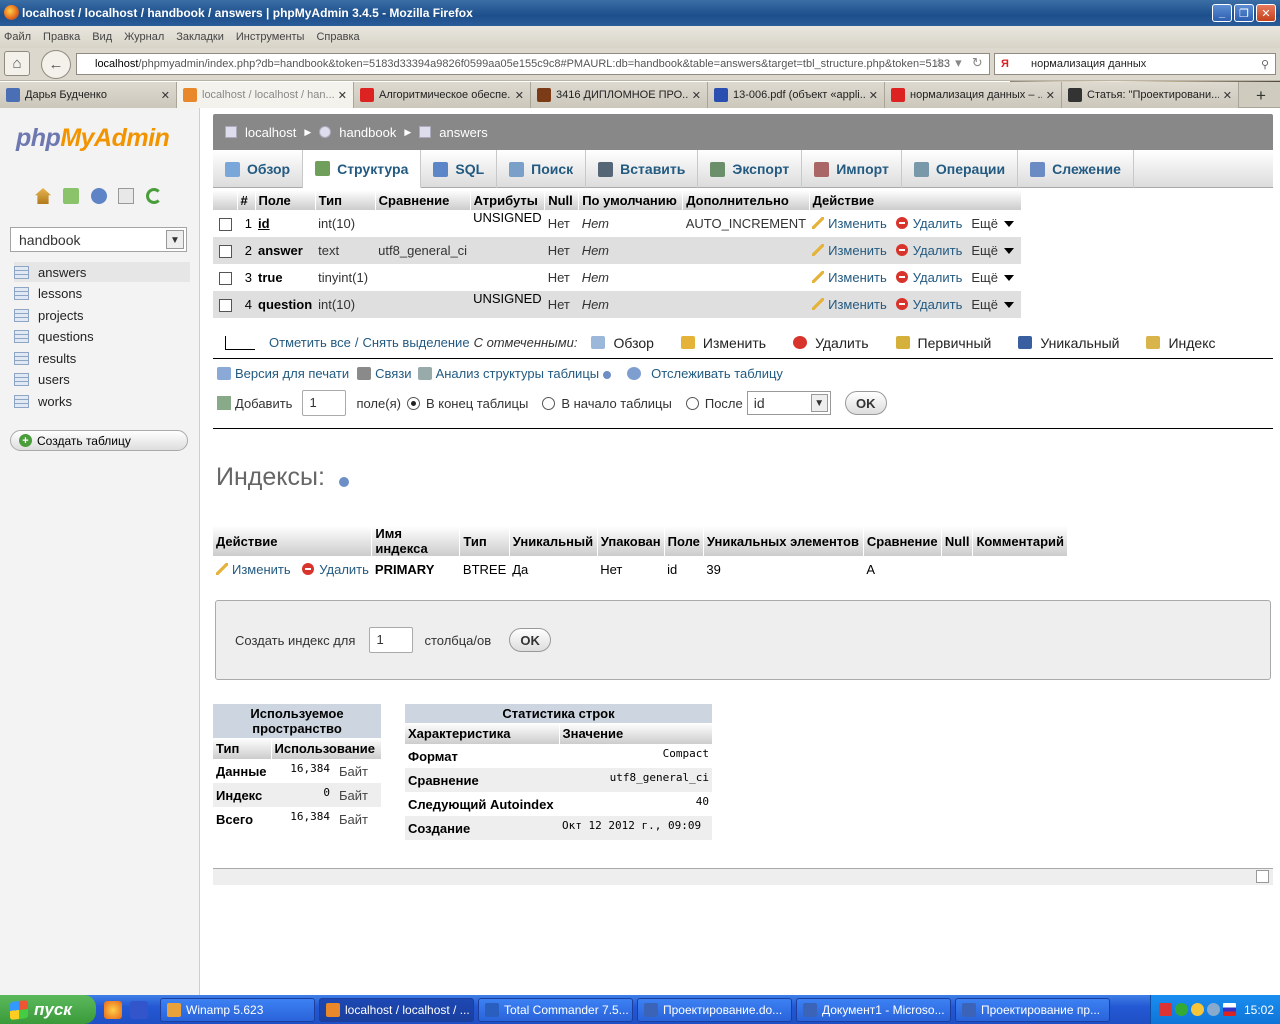  I want to click on star-icon: ☆, so click(939, 64).